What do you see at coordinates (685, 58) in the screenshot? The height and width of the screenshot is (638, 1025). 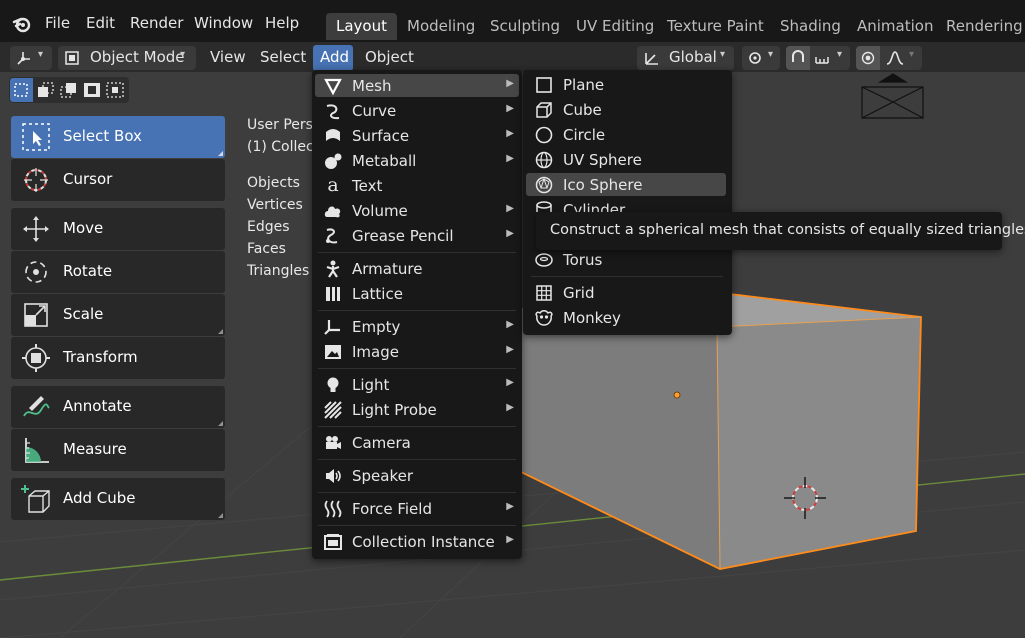 I see `transform-orientation-dropdown: Global ▾` at bounding box center [685, 58].